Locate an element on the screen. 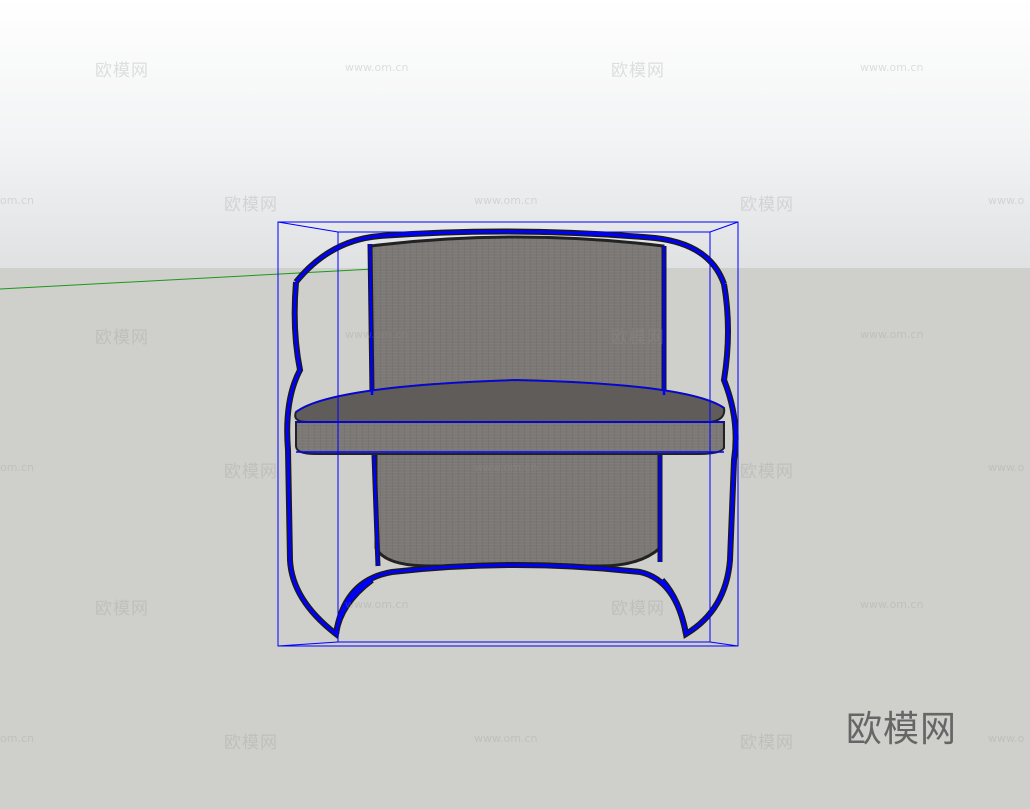 This screenshot has height=809, width=1030. backrest-cushion is located at coordinates (517, 314).